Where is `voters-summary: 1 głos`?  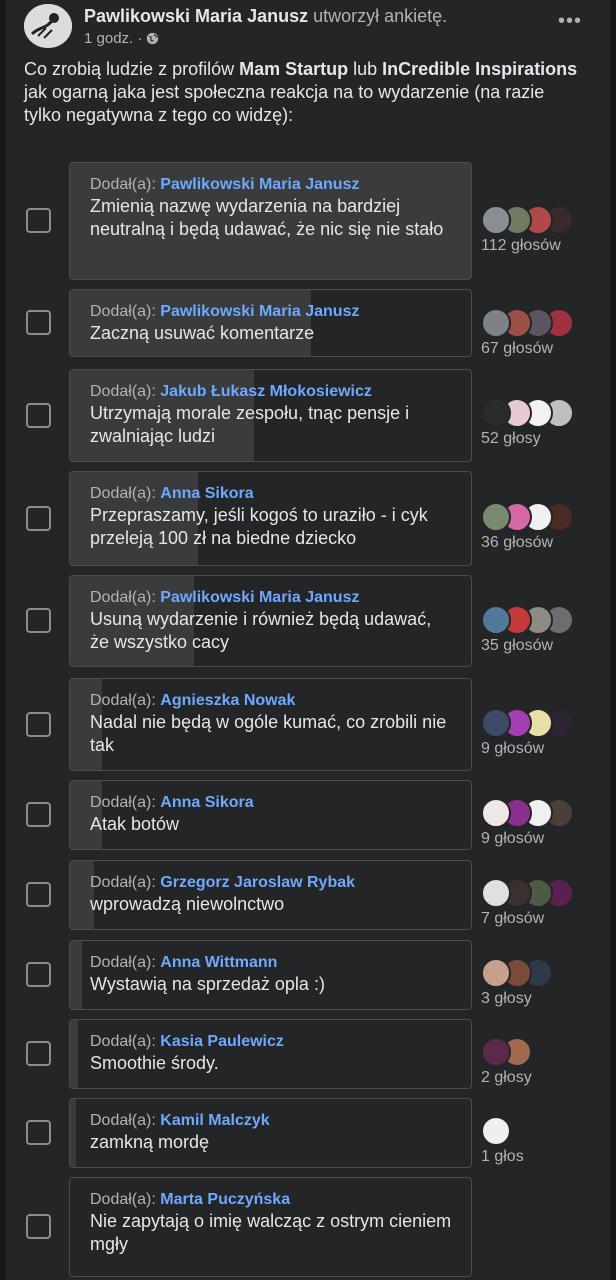 voters-summary: 1 głos is located at coordinates (502, 1141).